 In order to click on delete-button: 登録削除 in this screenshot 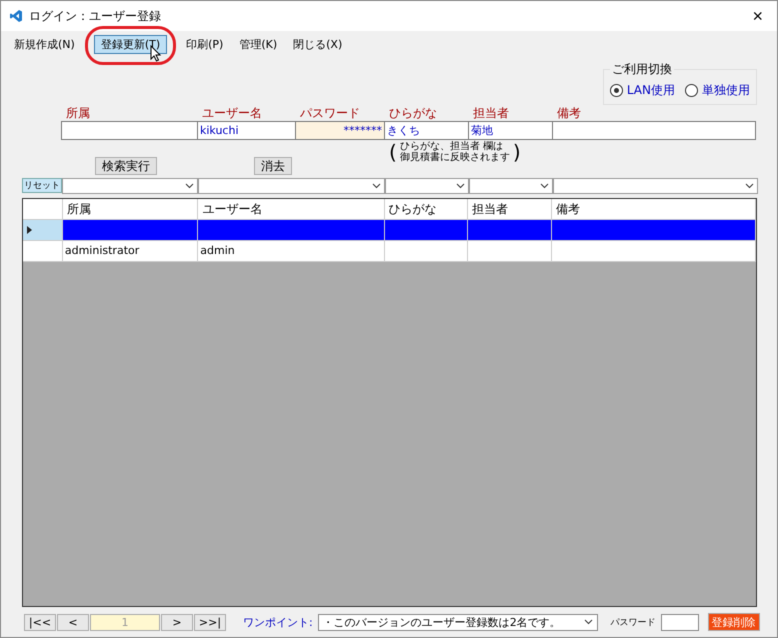, I will do `click(734, 622)`.